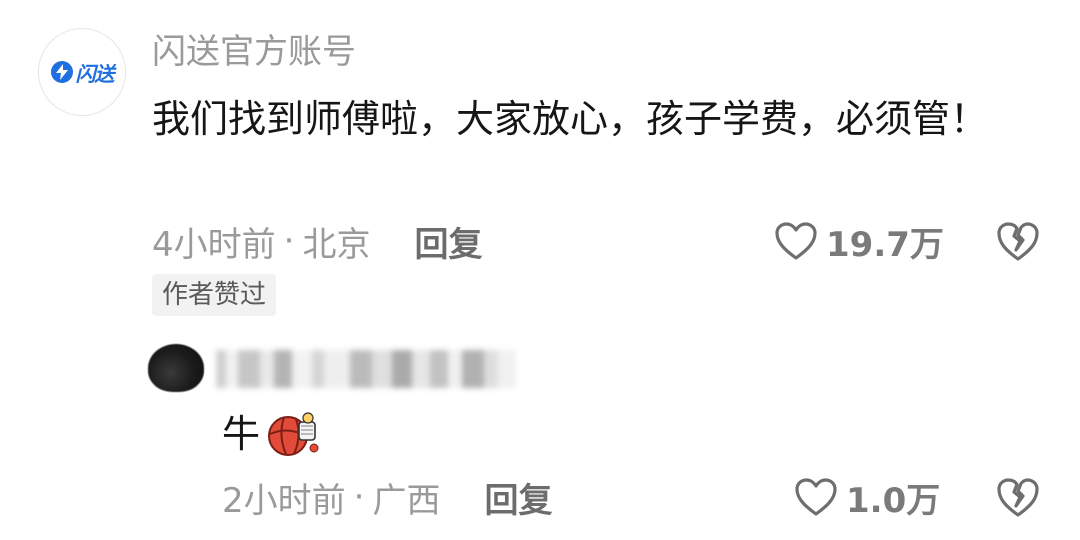 The height and width of the screenshot is (540, 1080). I want to click on avatar: 闪送, so click(82, 72).